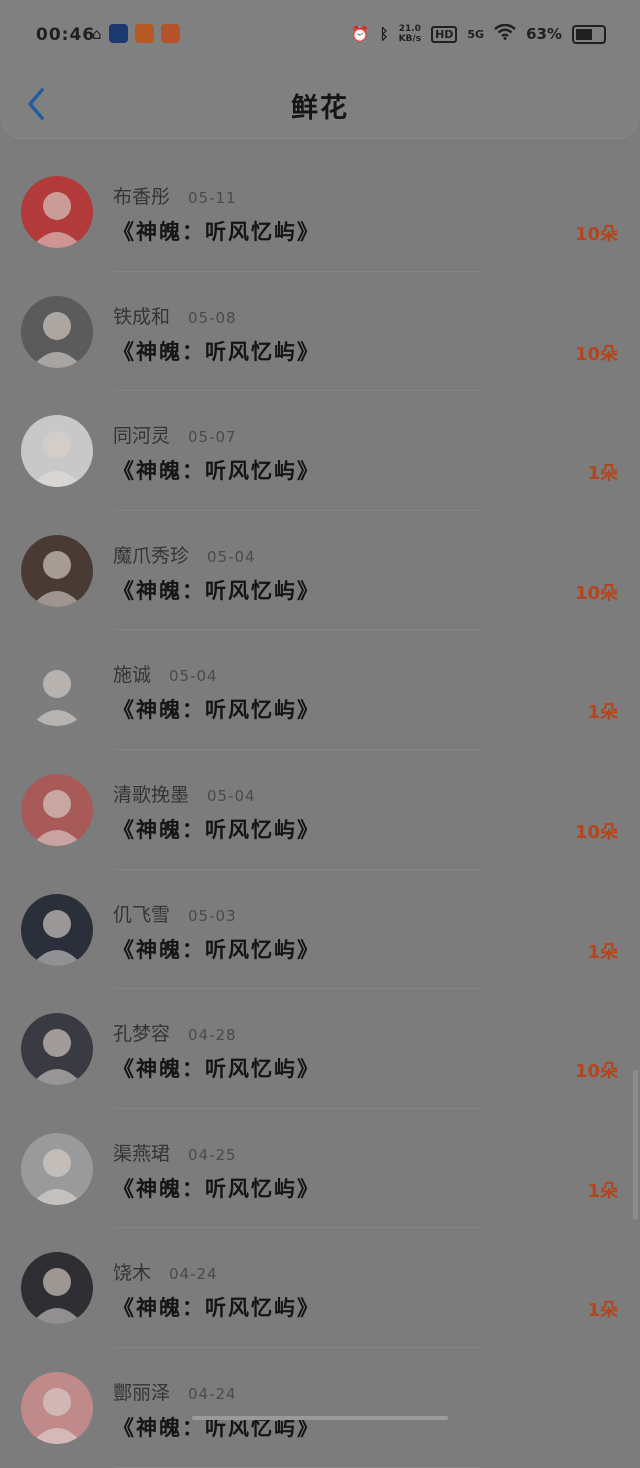 The height and width of the screenshot is (1468, 640). Describe the element at coordinates (141, 1032) in the screenshot. I see `user-name: 孔梦容` at that location.